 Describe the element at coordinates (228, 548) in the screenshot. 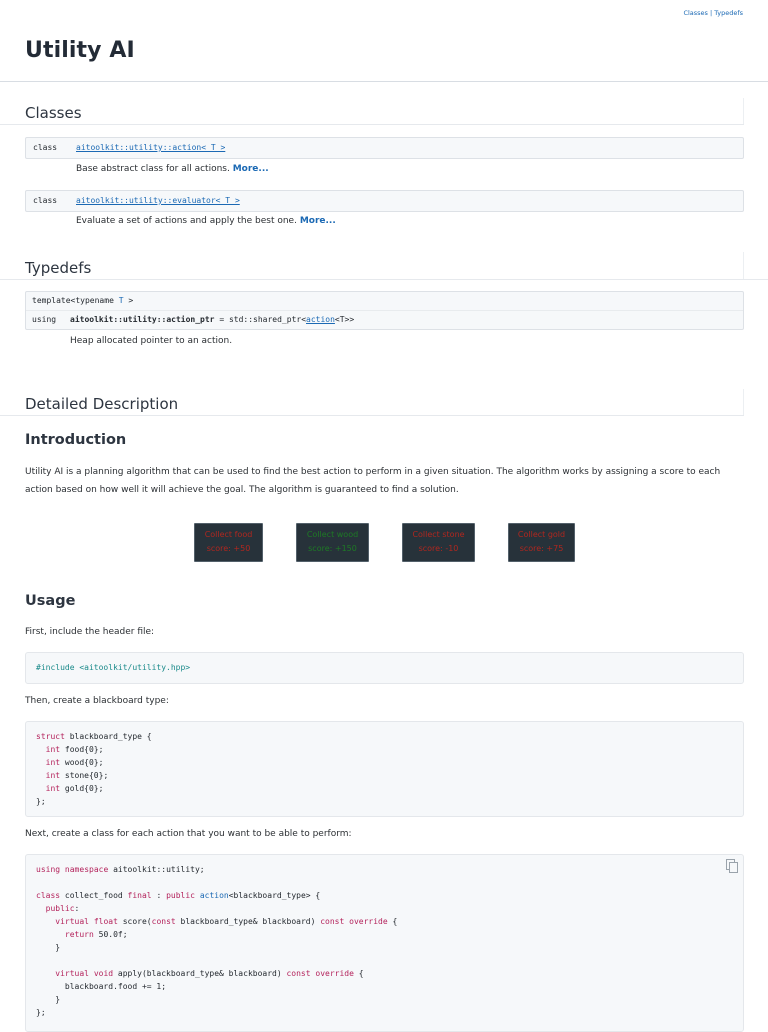

I see `score-box-score: score: +50` at that location.